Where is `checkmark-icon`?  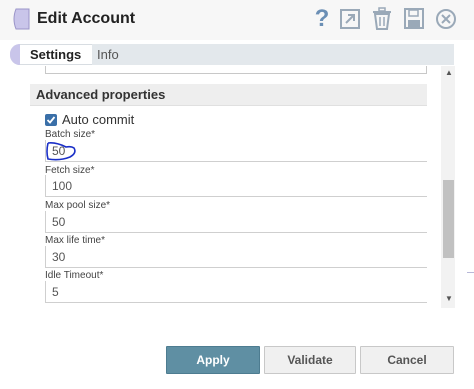 checkmark-icon is located at coordinates (51, 120).